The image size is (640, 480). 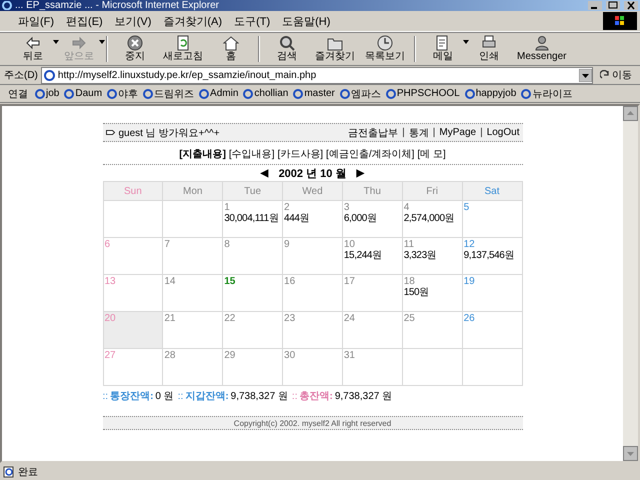 I want to click on day-cell: 3 6,000원, so click(x=372, y=219).